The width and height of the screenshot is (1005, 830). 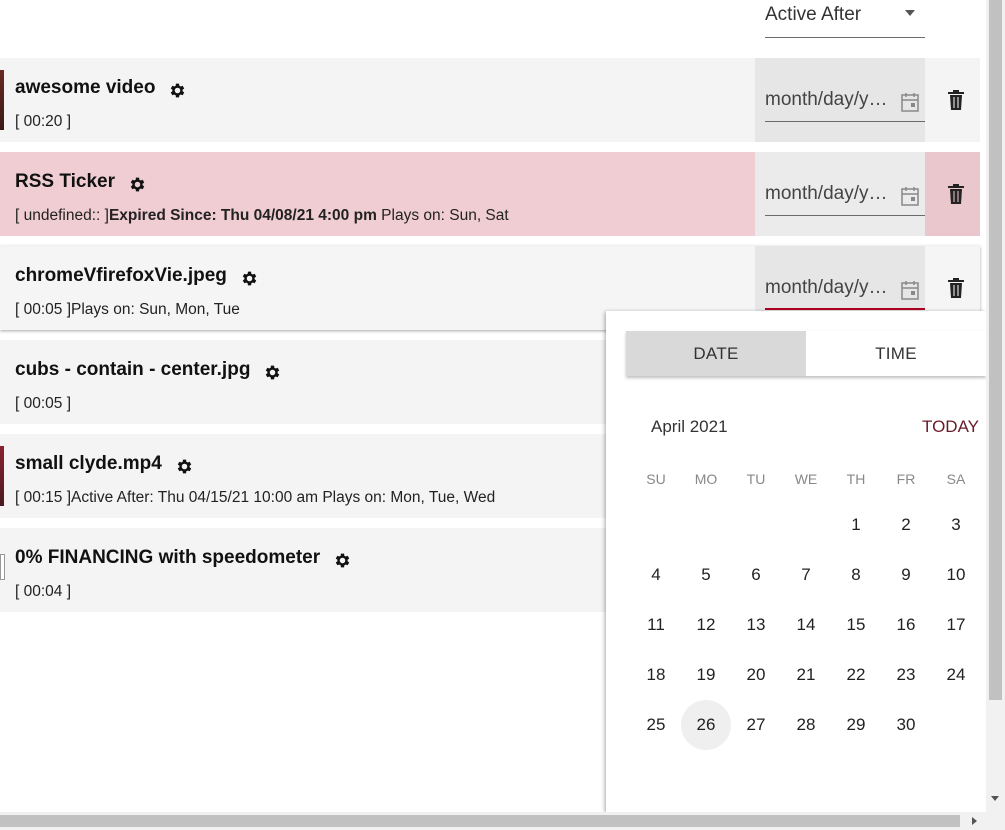 I want to click on row-plays-on: Plays on: Sun, Mon, Tue, so click(x=155, y=309).